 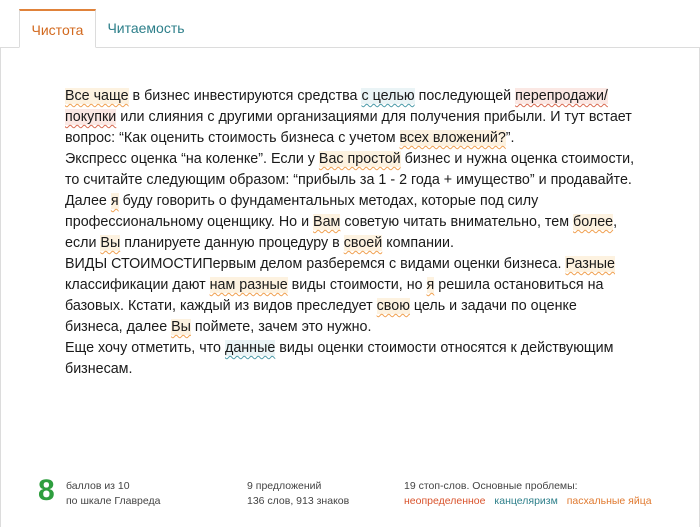 I want to click on text-stats: 9 предложений 136 слов, 913 знаков, so click(x=298, y=494).